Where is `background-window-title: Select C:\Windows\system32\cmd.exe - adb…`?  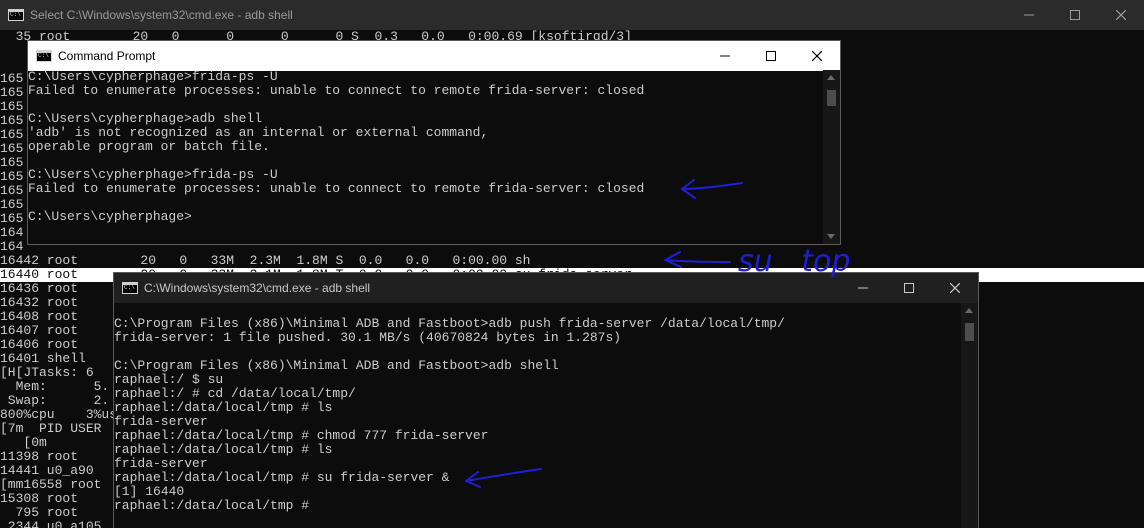
background-window-title: Select C:\Windows\system32\cmd.exe - adb… is located at coordinates (161, 15).